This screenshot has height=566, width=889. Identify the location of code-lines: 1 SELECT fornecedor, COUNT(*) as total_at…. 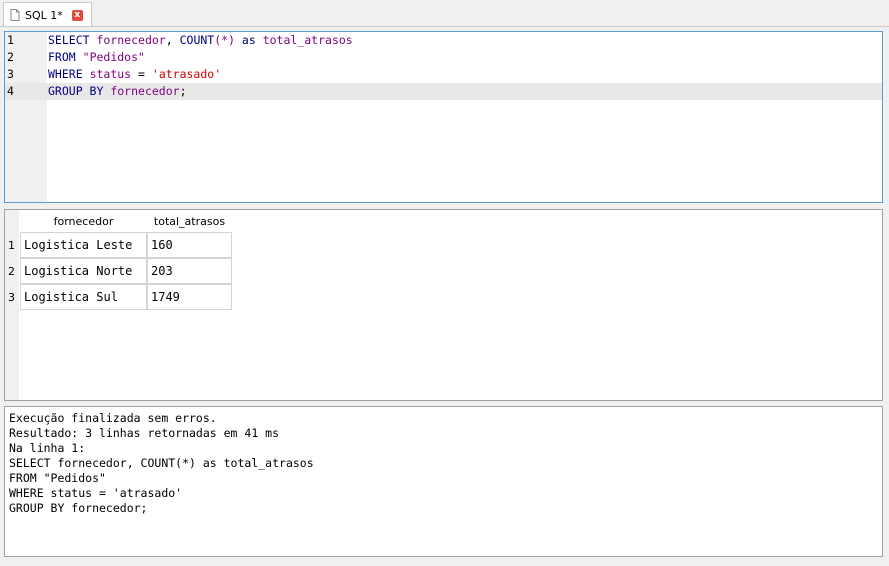
(443, 66).